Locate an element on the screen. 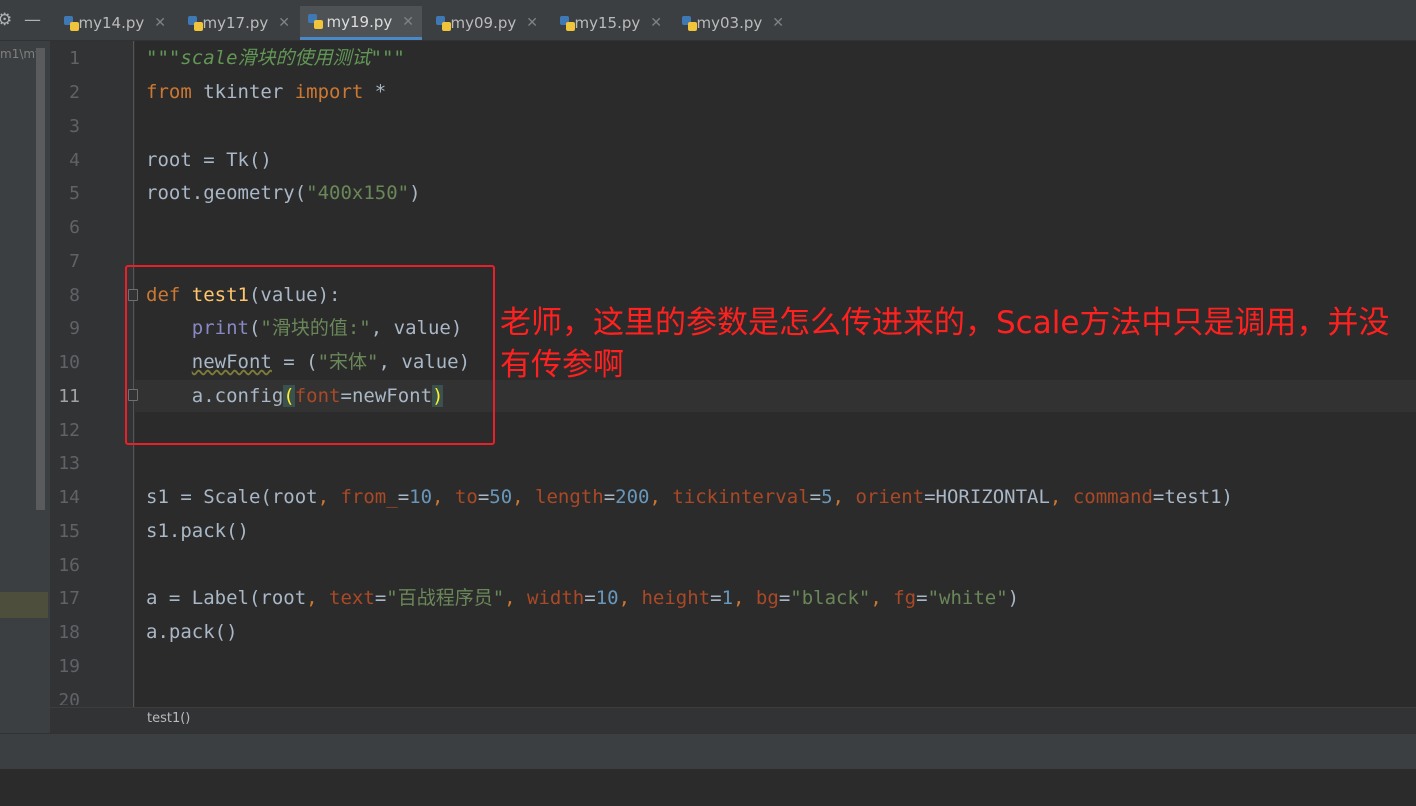  tab-label: my15.py is located at coordinates (607, 23).